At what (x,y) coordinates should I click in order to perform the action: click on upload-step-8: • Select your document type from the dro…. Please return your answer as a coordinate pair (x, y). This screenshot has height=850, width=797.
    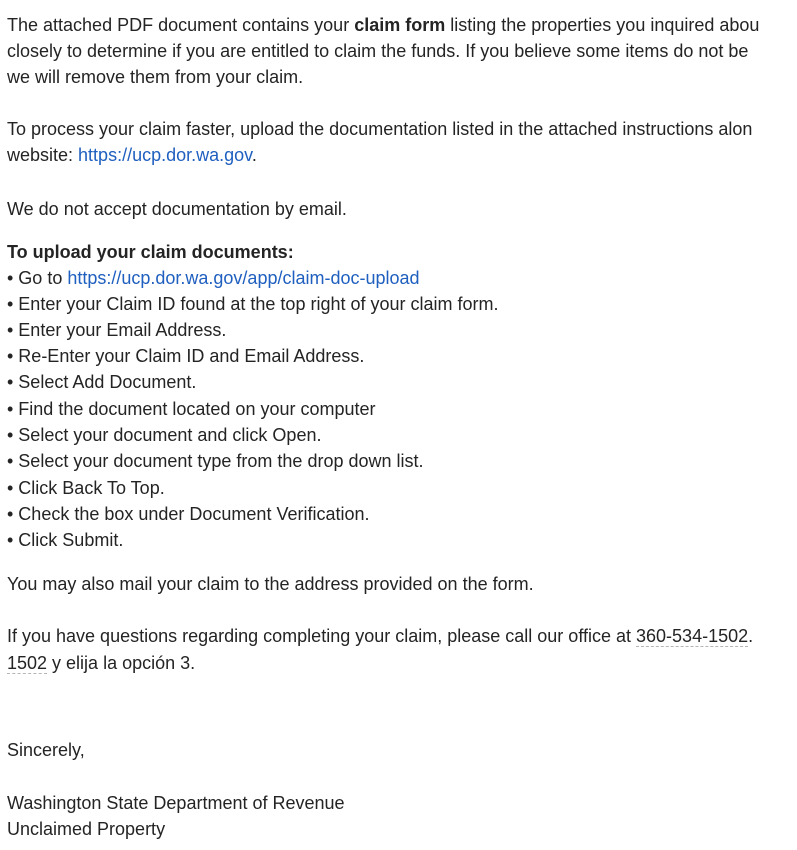
    Looking at the image, I should click on (215, 461).